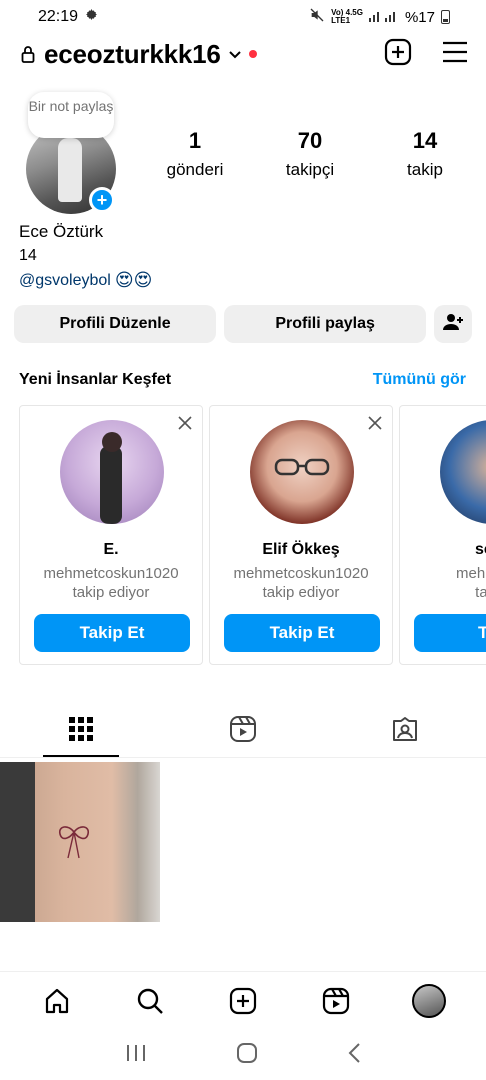 Image resolution: width=486 pixels, height=1080 pixels. Describe the element at coordinates (455, 54) in the screenshot. I see `menu-icon` at that location.